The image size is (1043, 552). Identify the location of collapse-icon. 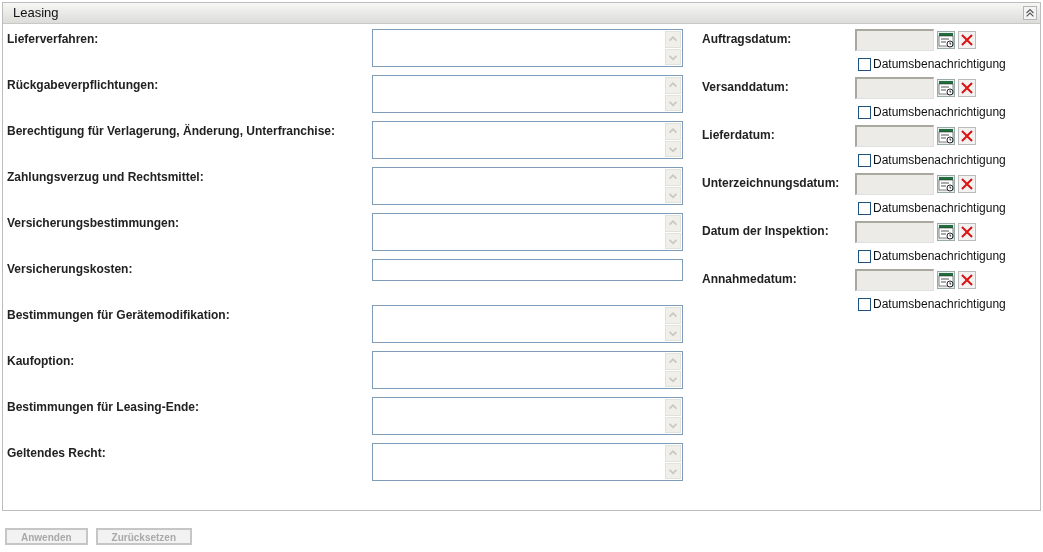
(1030, 13).